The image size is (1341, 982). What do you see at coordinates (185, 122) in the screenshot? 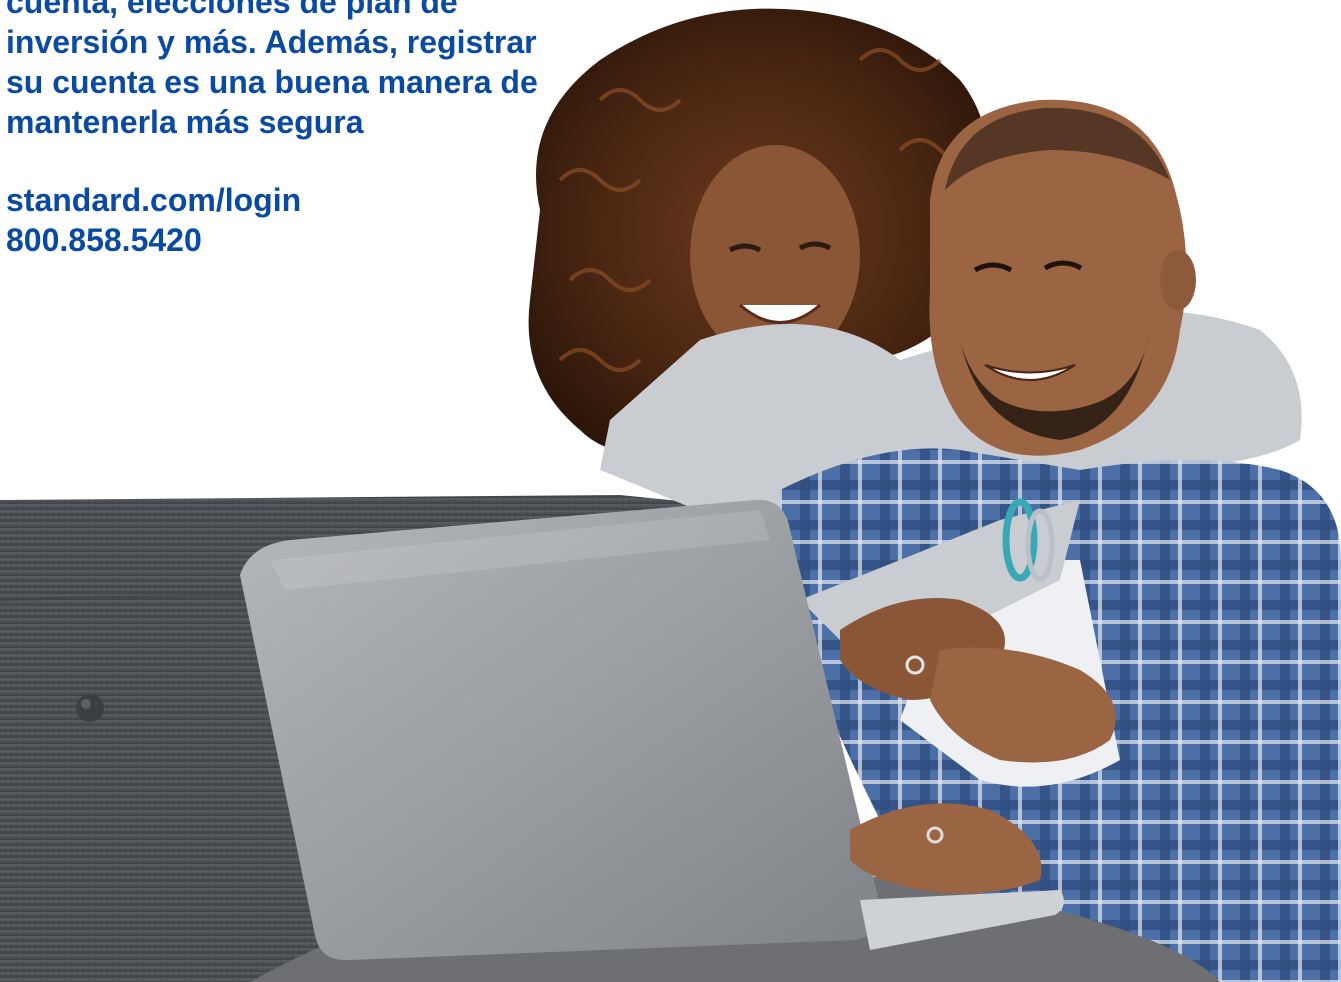
I see `promo-line-4: mantenerla más segura` at bounding box center [185, 122].